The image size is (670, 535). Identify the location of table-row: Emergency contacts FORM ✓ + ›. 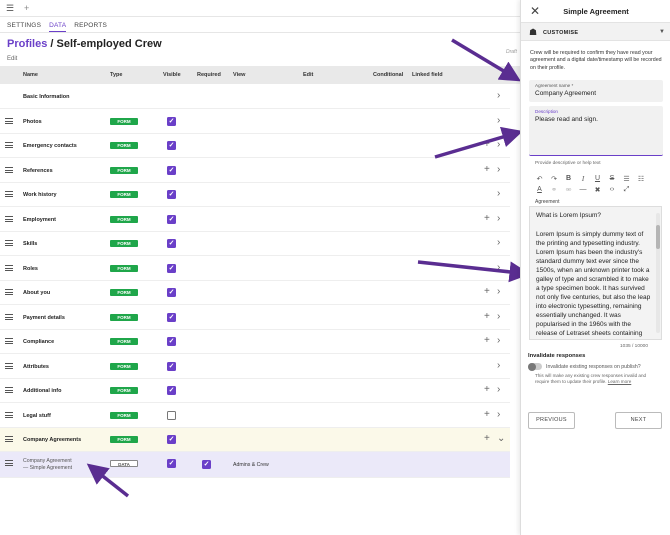
(255, 146).